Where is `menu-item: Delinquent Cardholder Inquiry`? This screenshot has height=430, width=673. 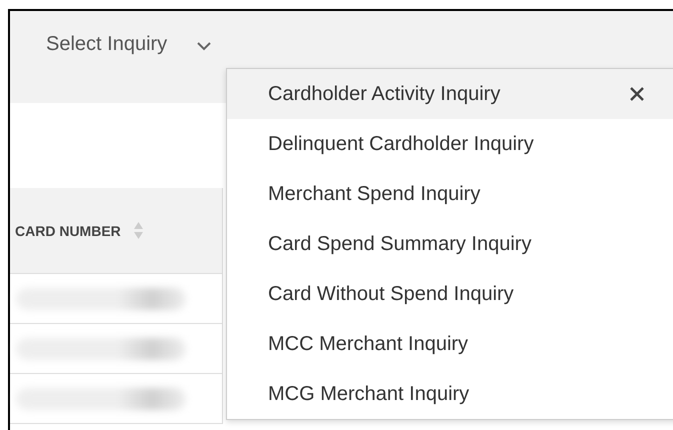 menu-item: Delinquent Cardholder Inquiry is located at coordinates (450, 144).